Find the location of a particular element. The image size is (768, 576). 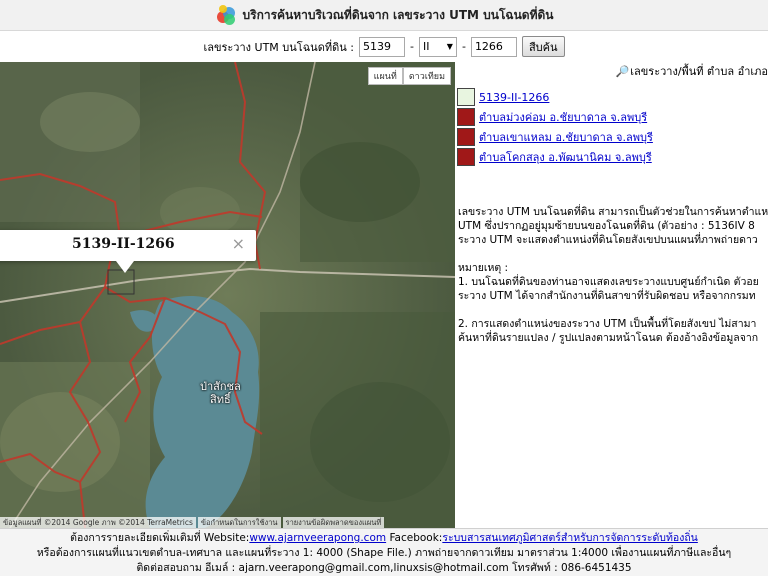

results-heading-text: เลขระวาง/พื้นที่ ตำบล อำเภอ is located at coordinates (699, 71).